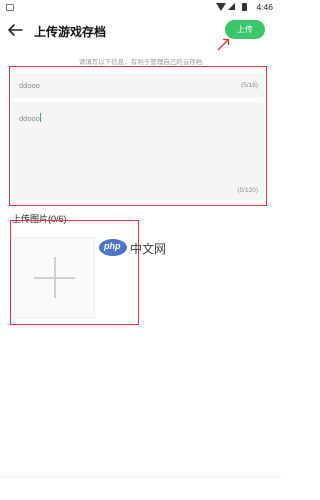 The width and height of the screenshot is (320, 500). What do you see at coordinates (264, 7) in the screenshot?
I see `status-time: 4:46` at bounding box center [264, 7].